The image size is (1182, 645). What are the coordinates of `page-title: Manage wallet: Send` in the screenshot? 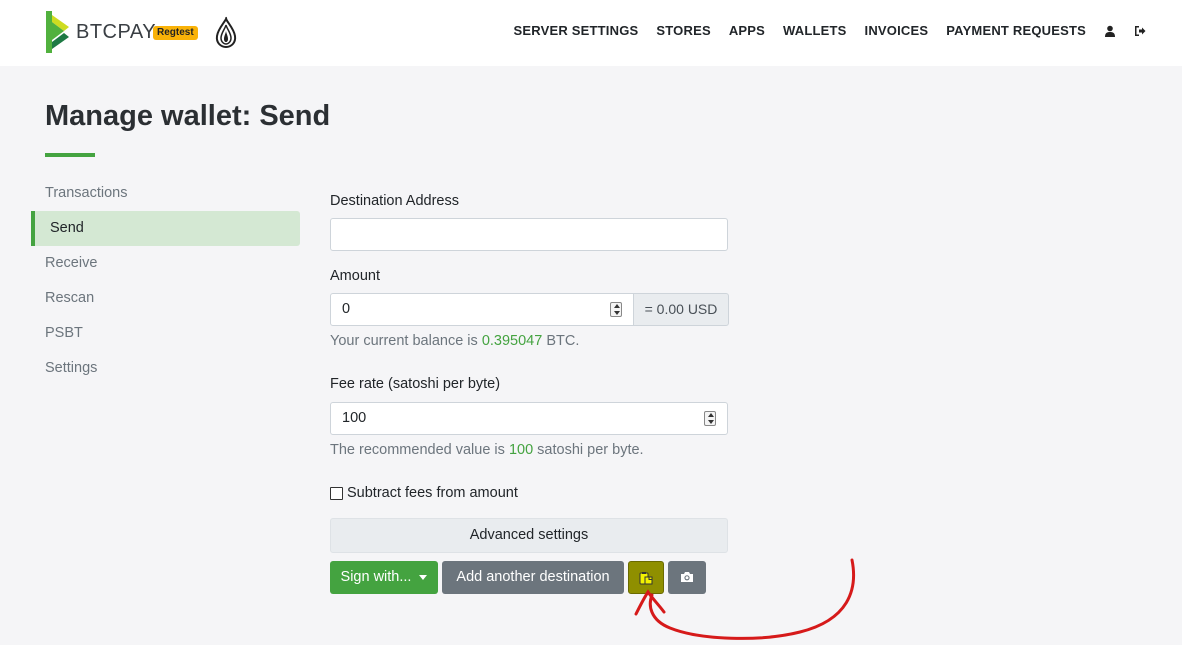 It's located at (188, 116).